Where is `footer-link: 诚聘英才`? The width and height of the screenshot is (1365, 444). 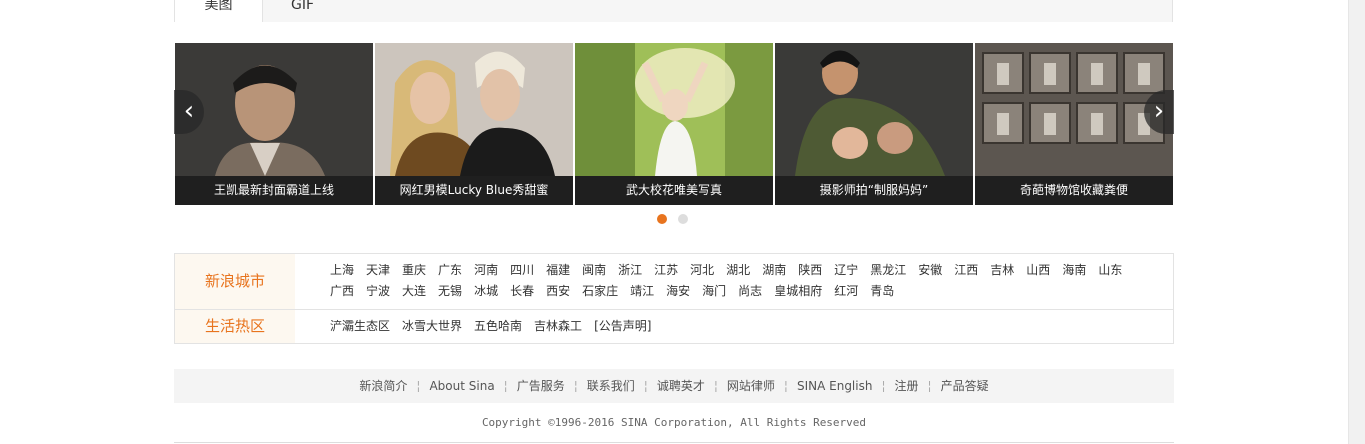 footer-link: 诚聘英才 is located at coordinates (681, 386).